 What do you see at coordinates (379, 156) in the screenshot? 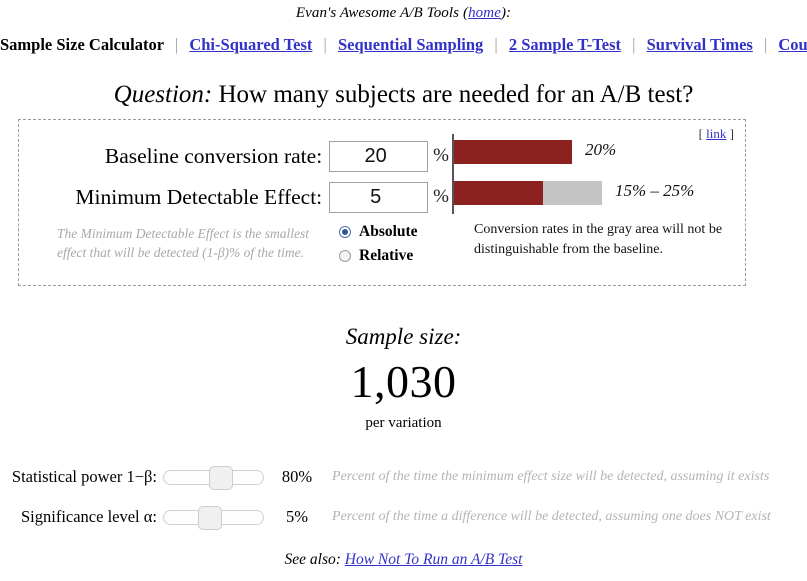
I see `baseline-conversion-input` at bounding box center [379, 156].